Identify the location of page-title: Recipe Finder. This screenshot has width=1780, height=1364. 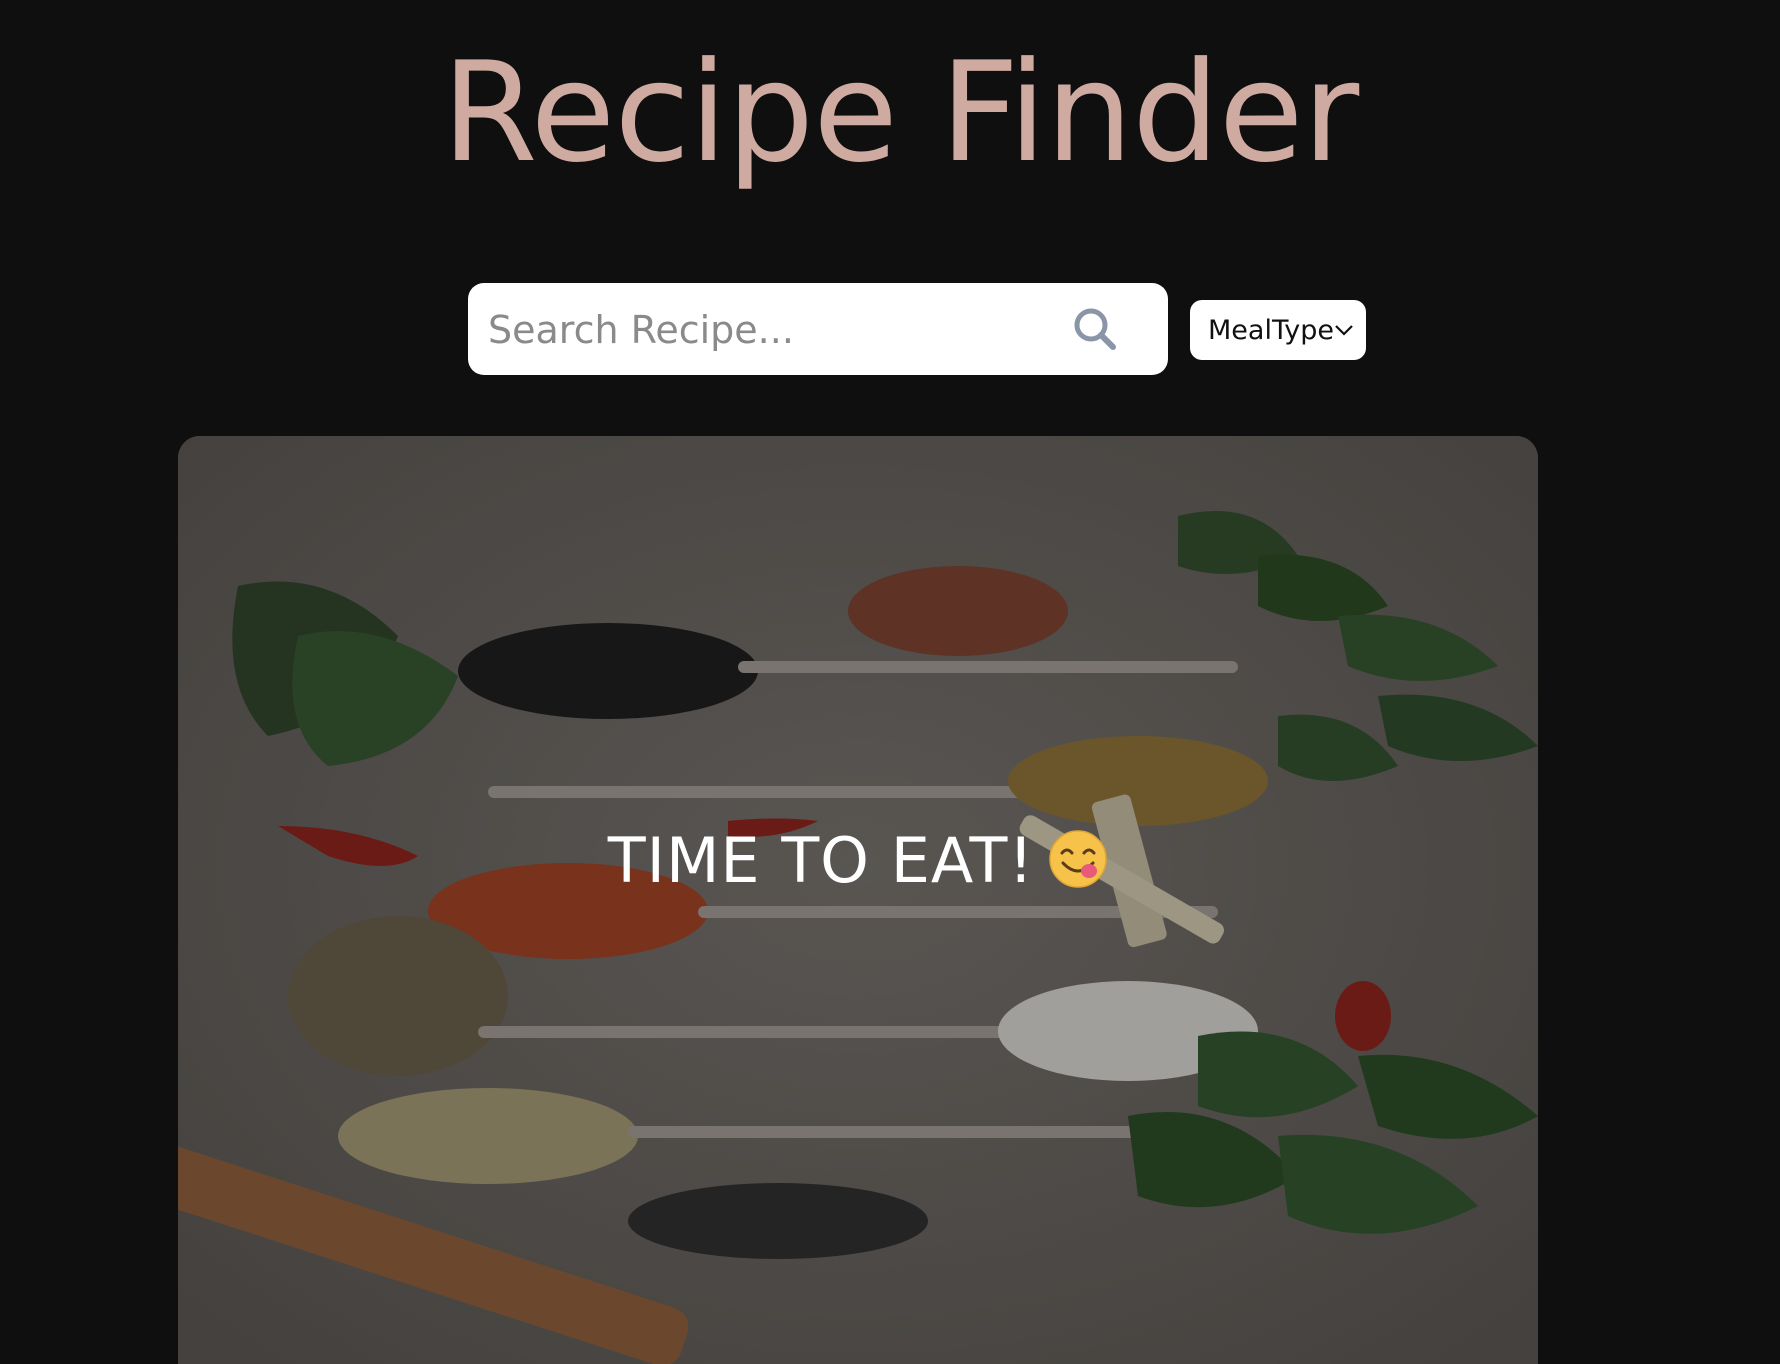
(900, 112).